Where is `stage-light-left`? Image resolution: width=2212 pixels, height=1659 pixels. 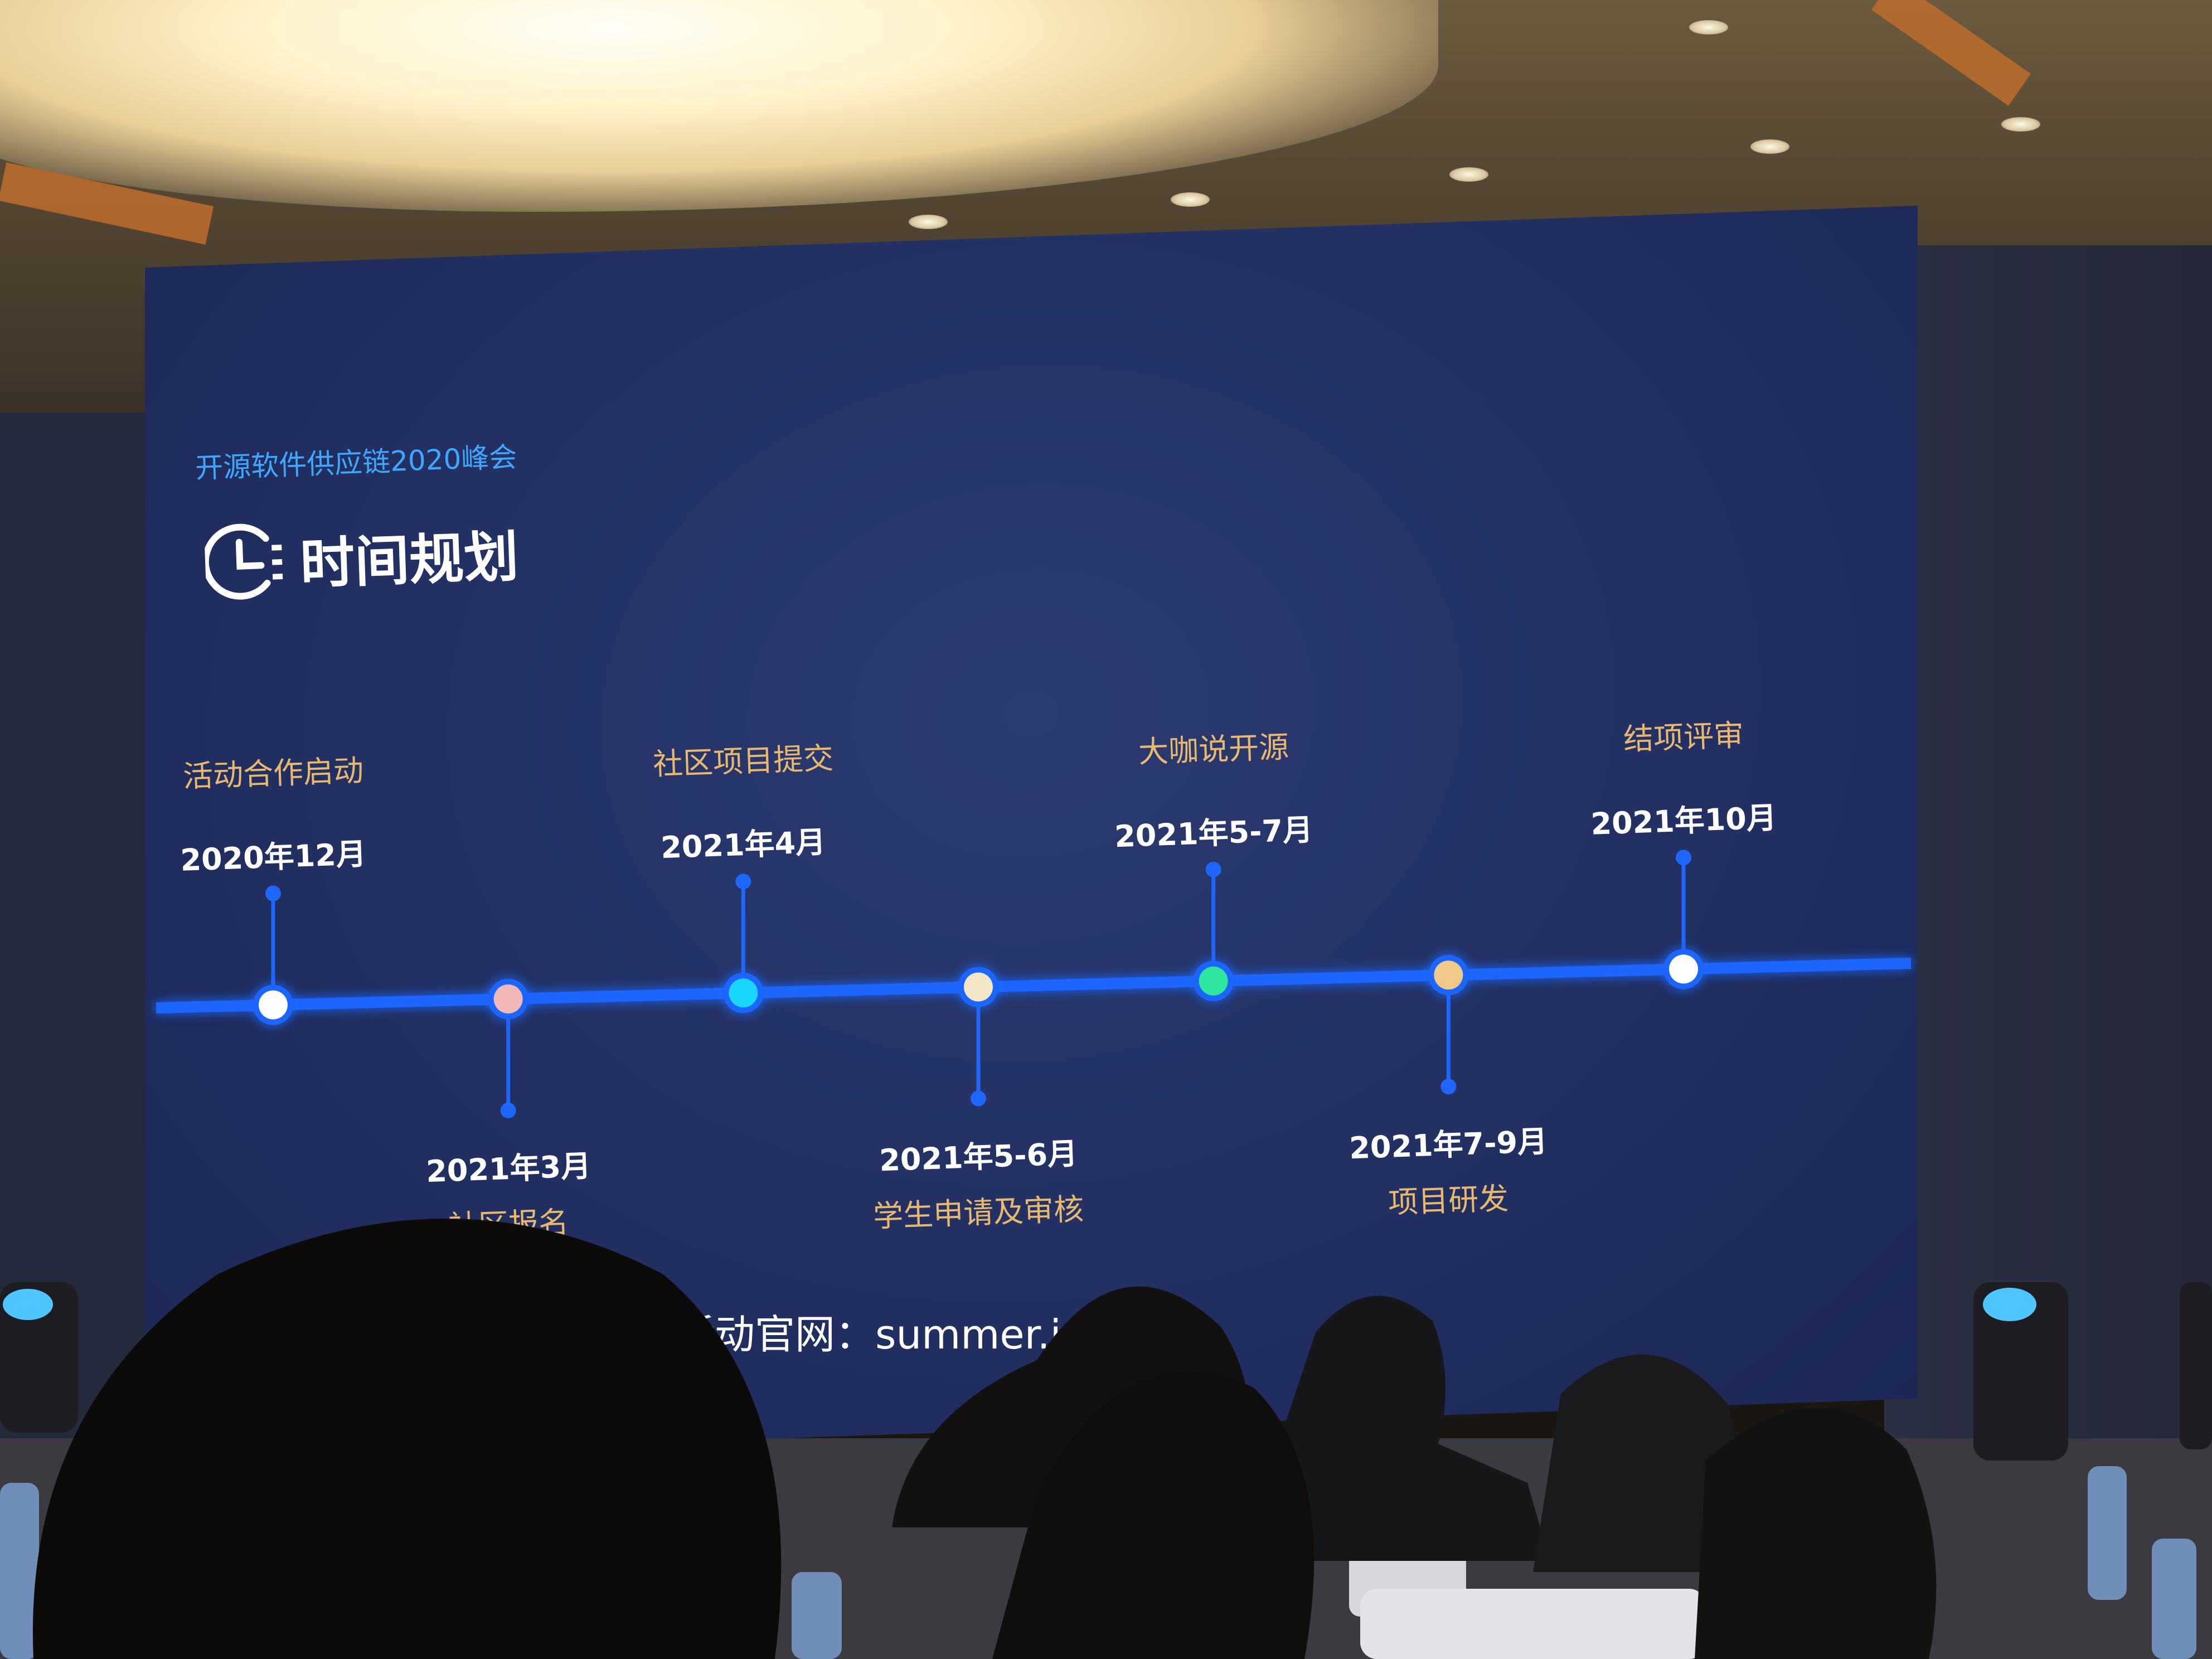
stage-light-left is located at coordinates (39, 1357).